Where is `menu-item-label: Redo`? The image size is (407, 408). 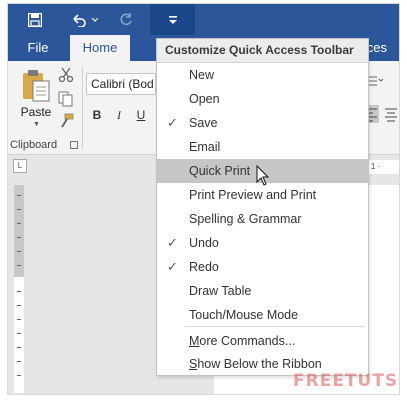 menu-item-label: Redo is located at coordinates (204, 267).